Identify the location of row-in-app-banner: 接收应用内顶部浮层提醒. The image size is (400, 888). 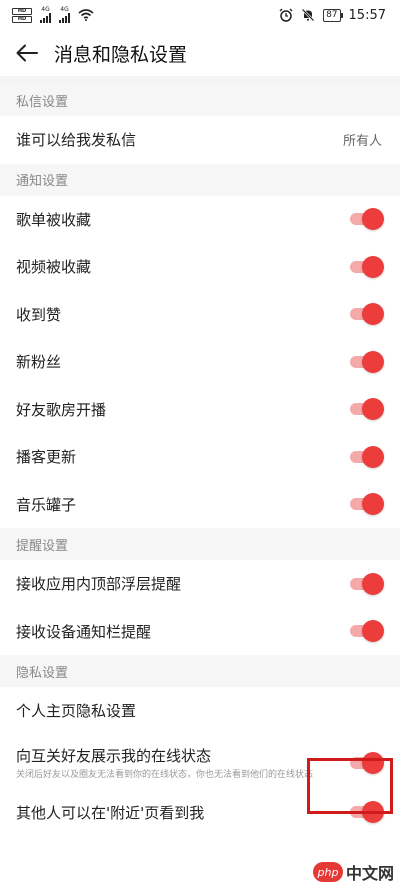
(200, 584).